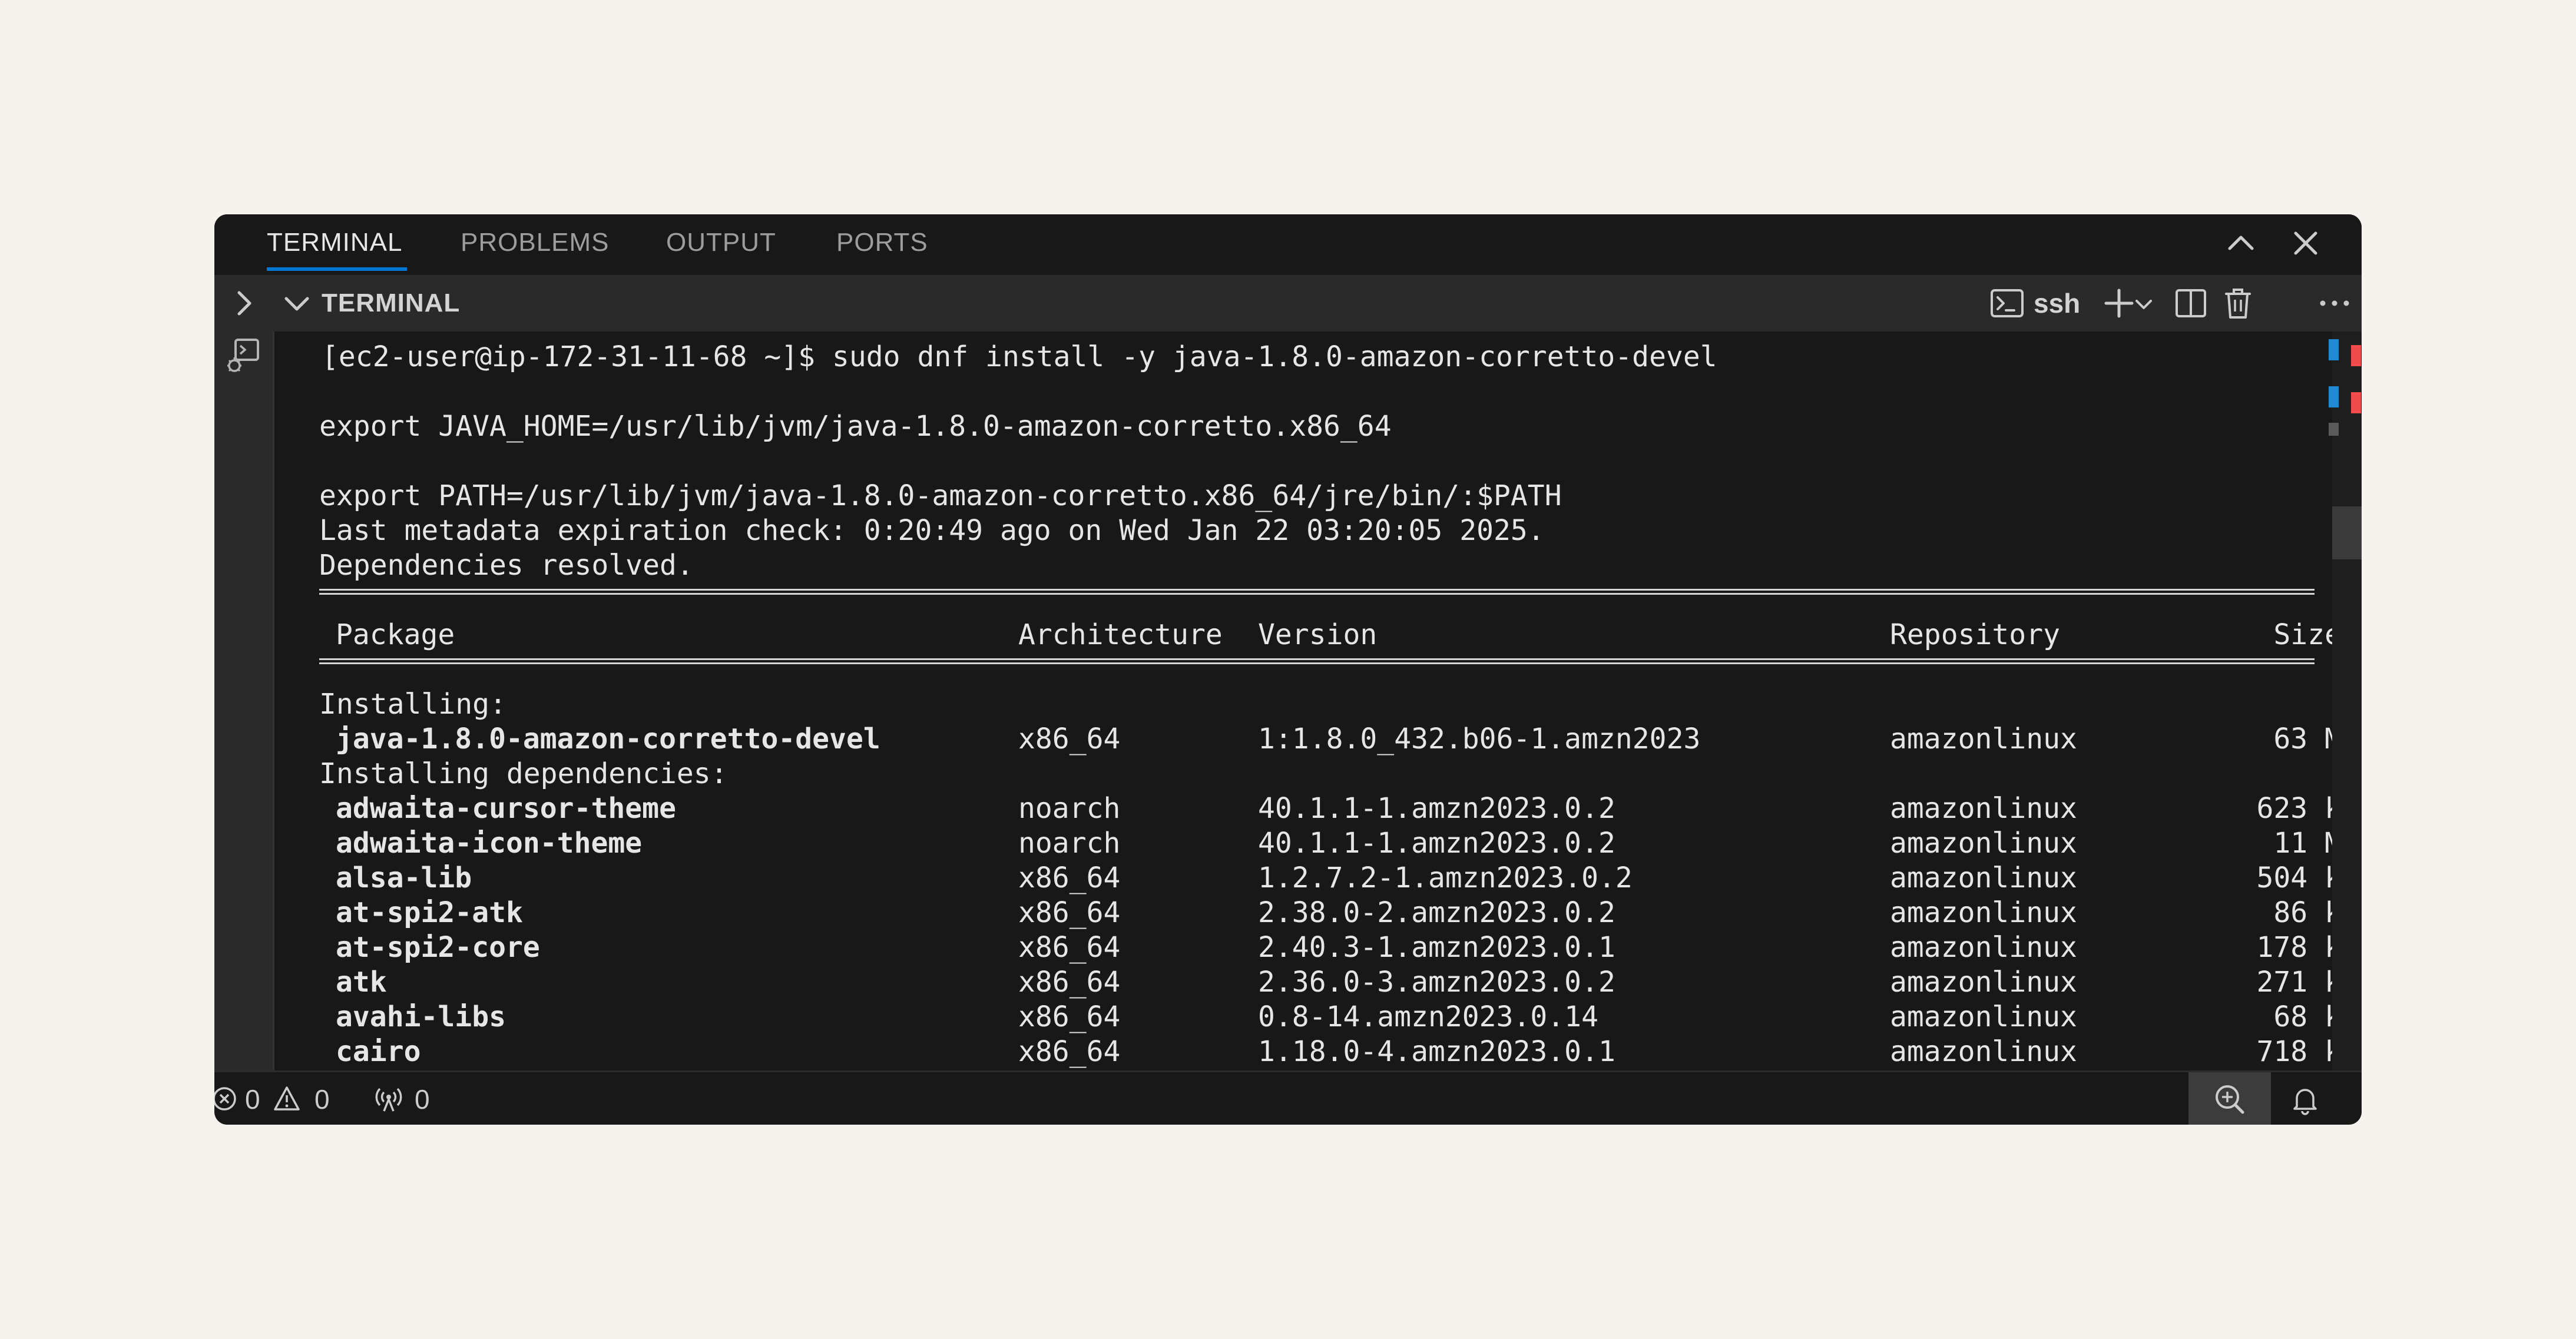  I want to click on trash-icon, so click(2238, 303).